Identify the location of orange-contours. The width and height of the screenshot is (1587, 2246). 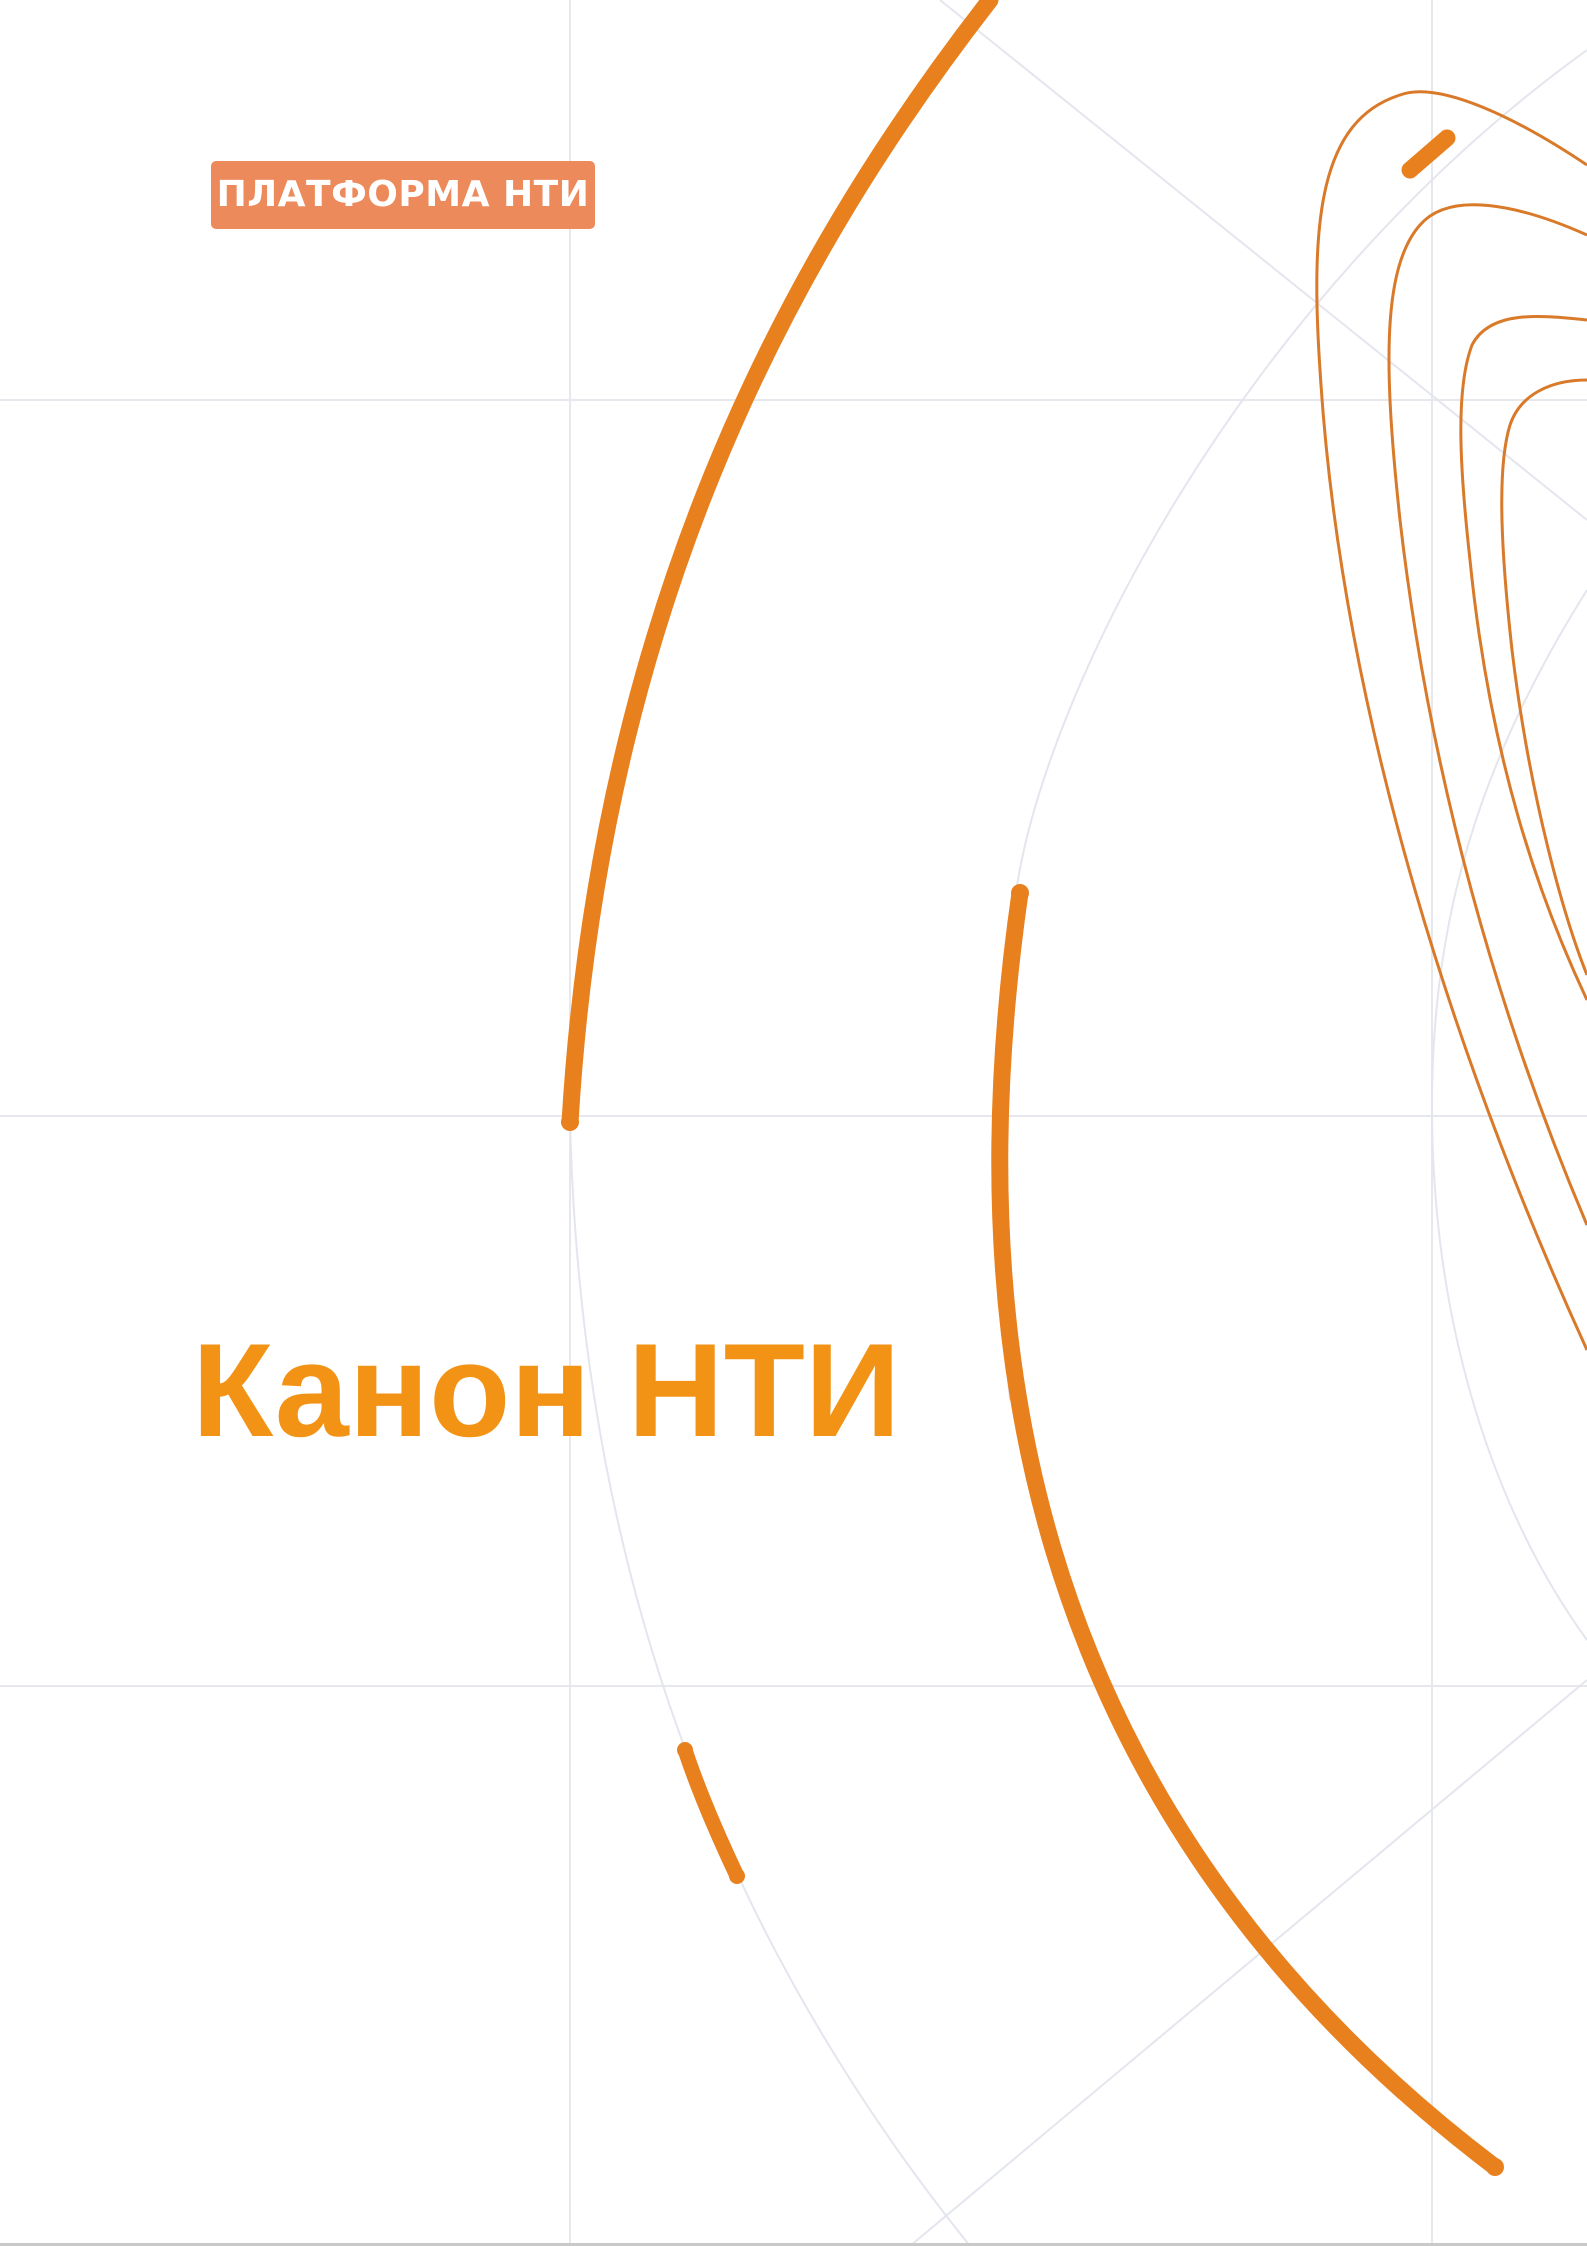
(1451, 720).